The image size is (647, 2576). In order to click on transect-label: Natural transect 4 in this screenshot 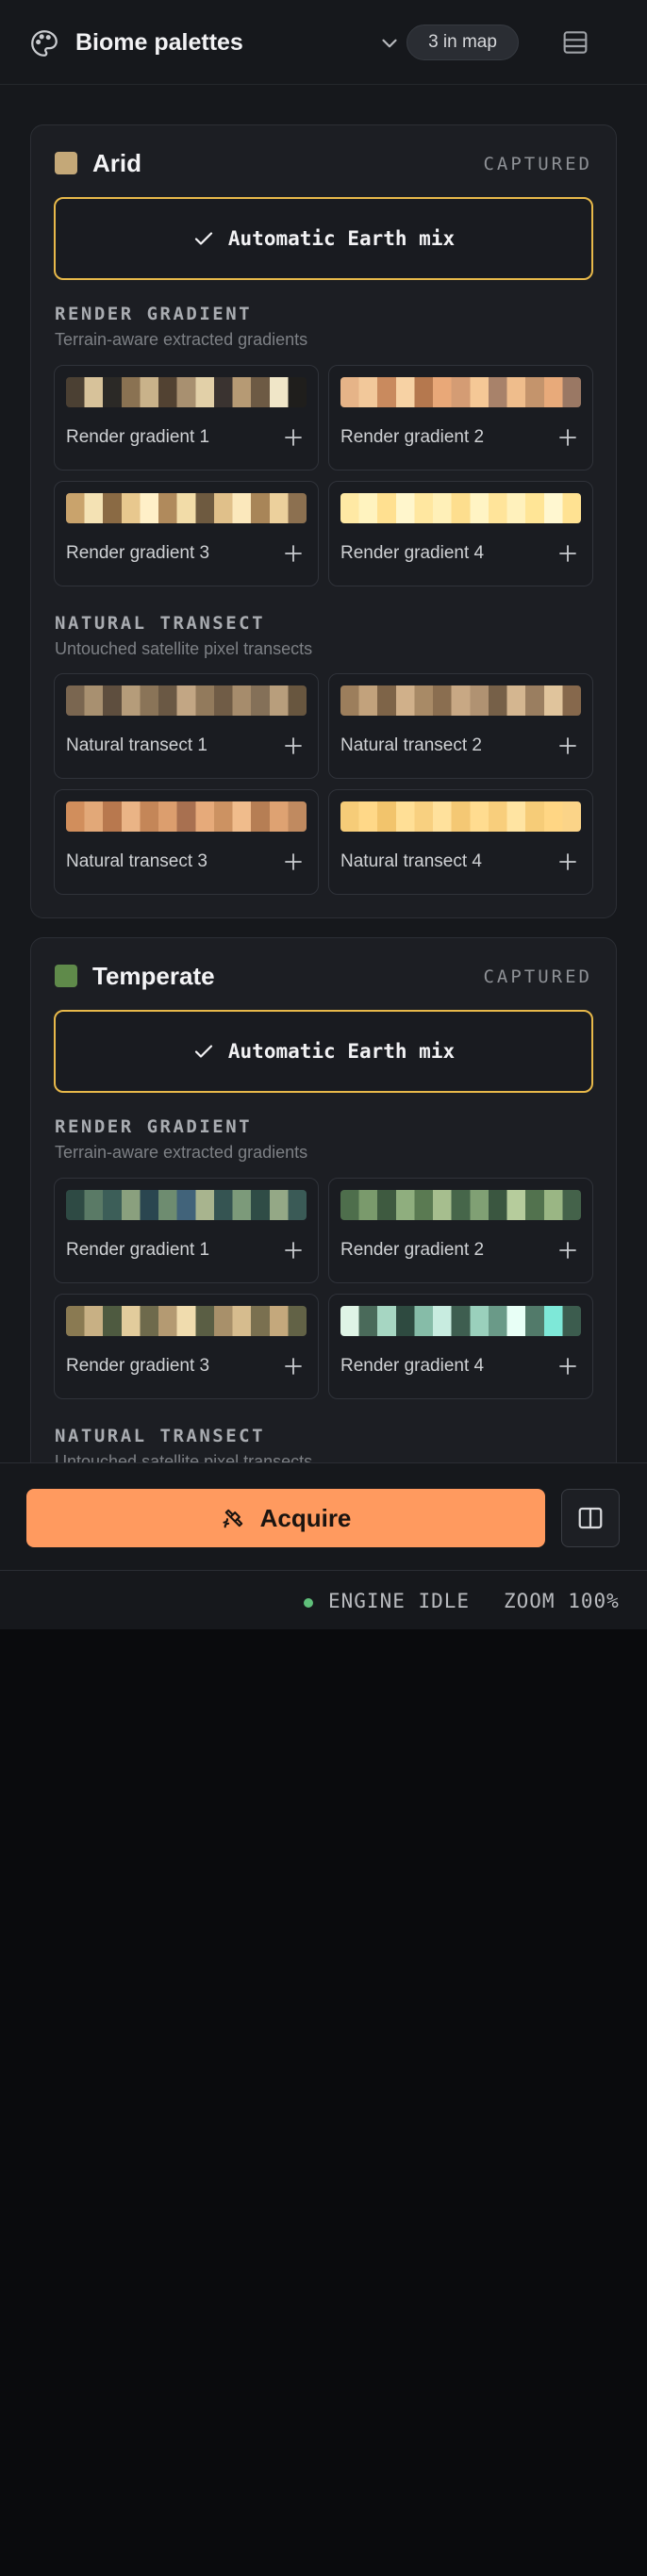, I will do `click(411, 861)`.